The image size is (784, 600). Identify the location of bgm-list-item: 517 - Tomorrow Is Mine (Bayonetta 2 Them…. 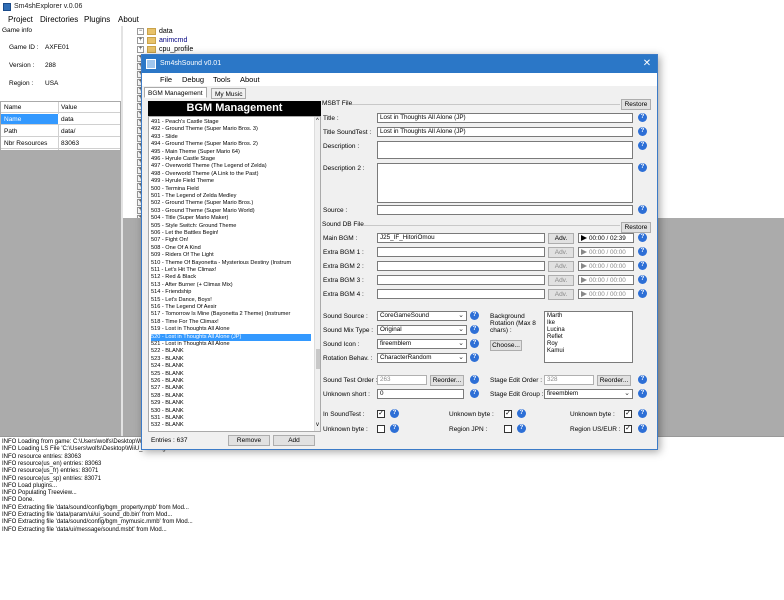
(231, 314).